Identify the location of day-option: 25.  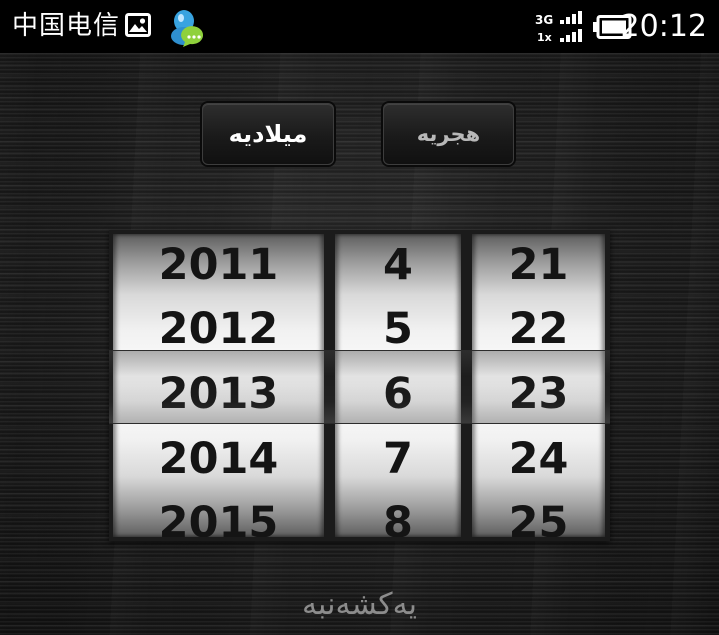
(538, 514).